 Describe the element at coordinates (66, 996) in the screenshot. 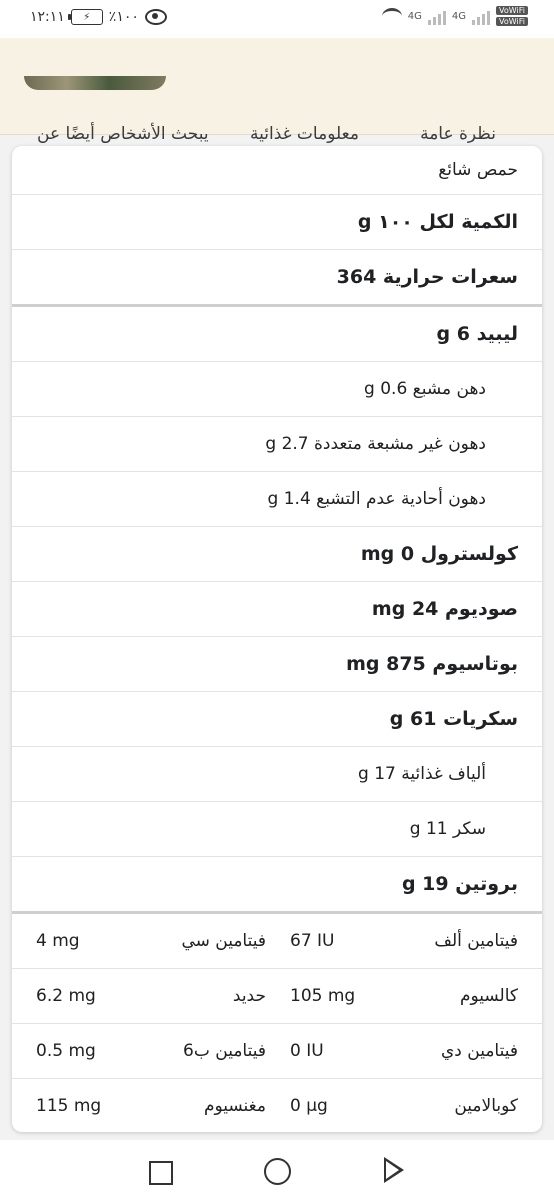

I see `vitamin-value: 6.2 mg` at that location.